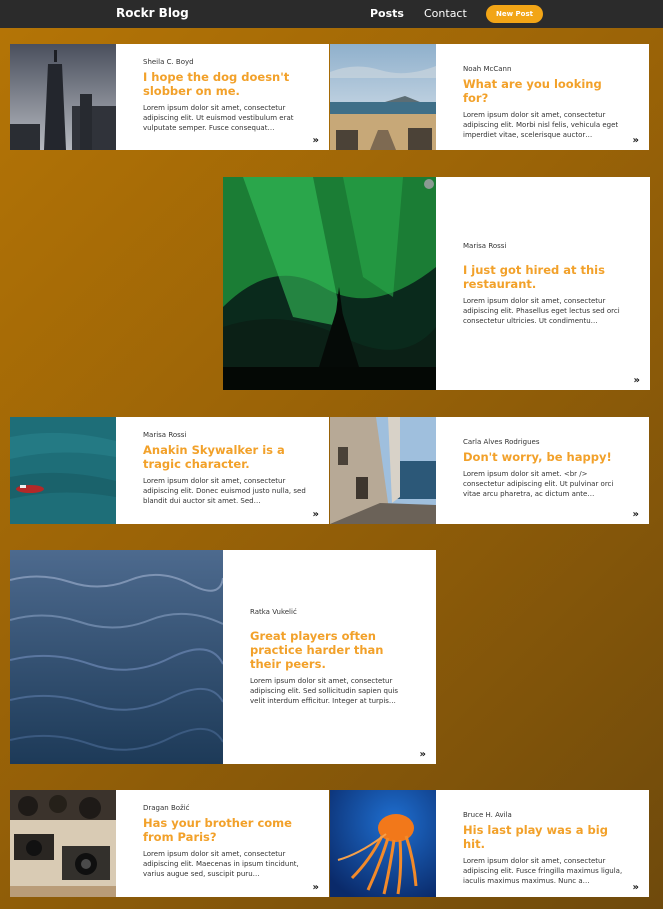  I want to click on post-author: Sheila C. Boyd, so click(168, 62).